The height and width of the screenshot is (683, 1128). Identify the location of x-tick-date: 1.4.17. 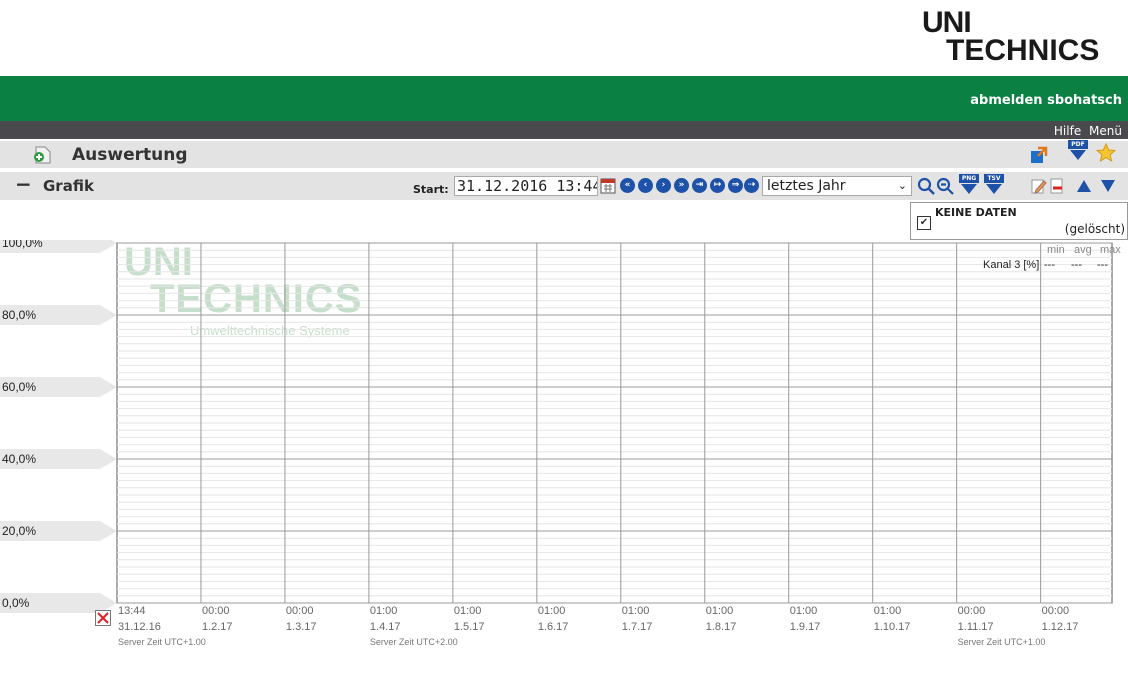
(385, 627).